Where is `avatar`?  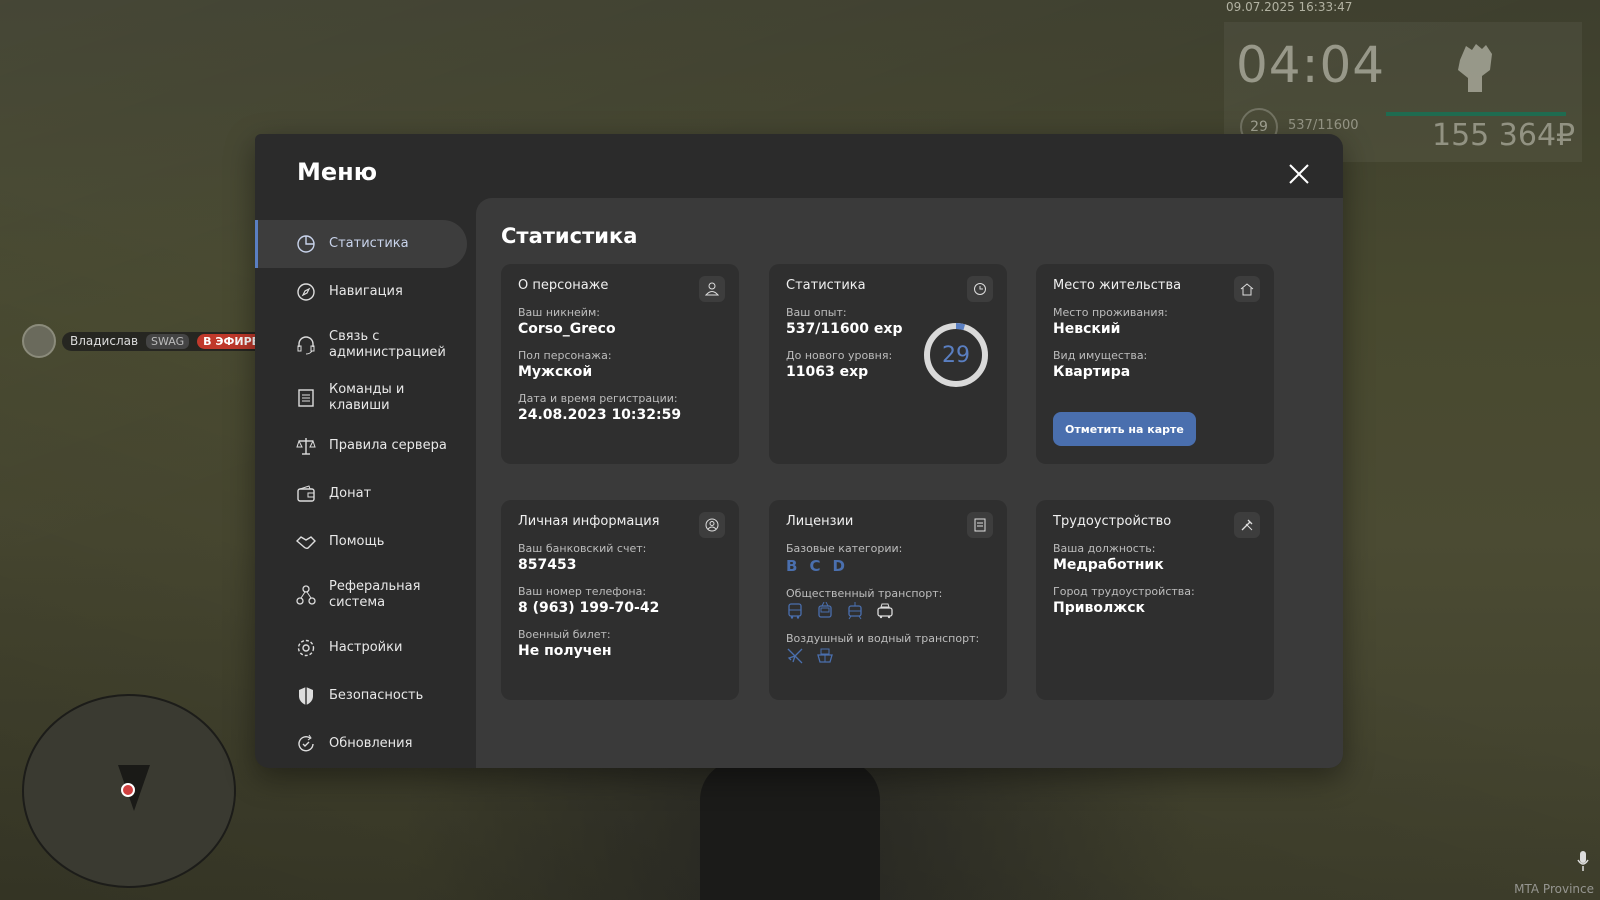
avatar is located at coordinates (39, 341).